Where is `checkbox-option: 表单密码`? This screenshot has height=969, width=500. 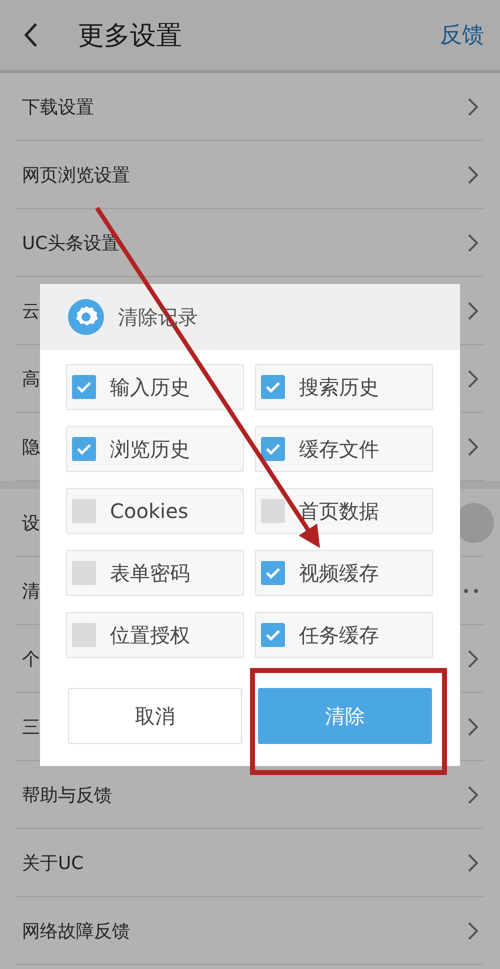
checkbox-option: 表单密码 is located at coordinates (155, 573).